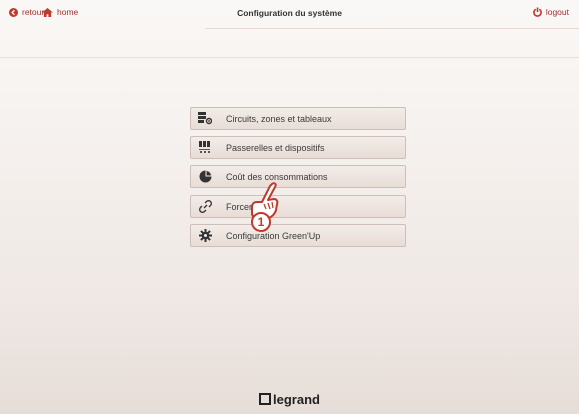 This screenshot has width=579, height=414. Describe the element at coordinates (205, 236) in the screenshot. I see `gear-icon` at that location.